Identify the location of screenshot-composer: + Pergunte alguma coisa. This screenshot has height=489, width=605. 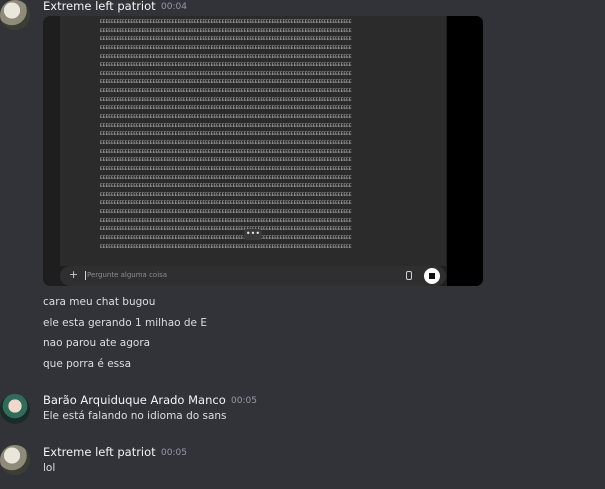
(253, 276).